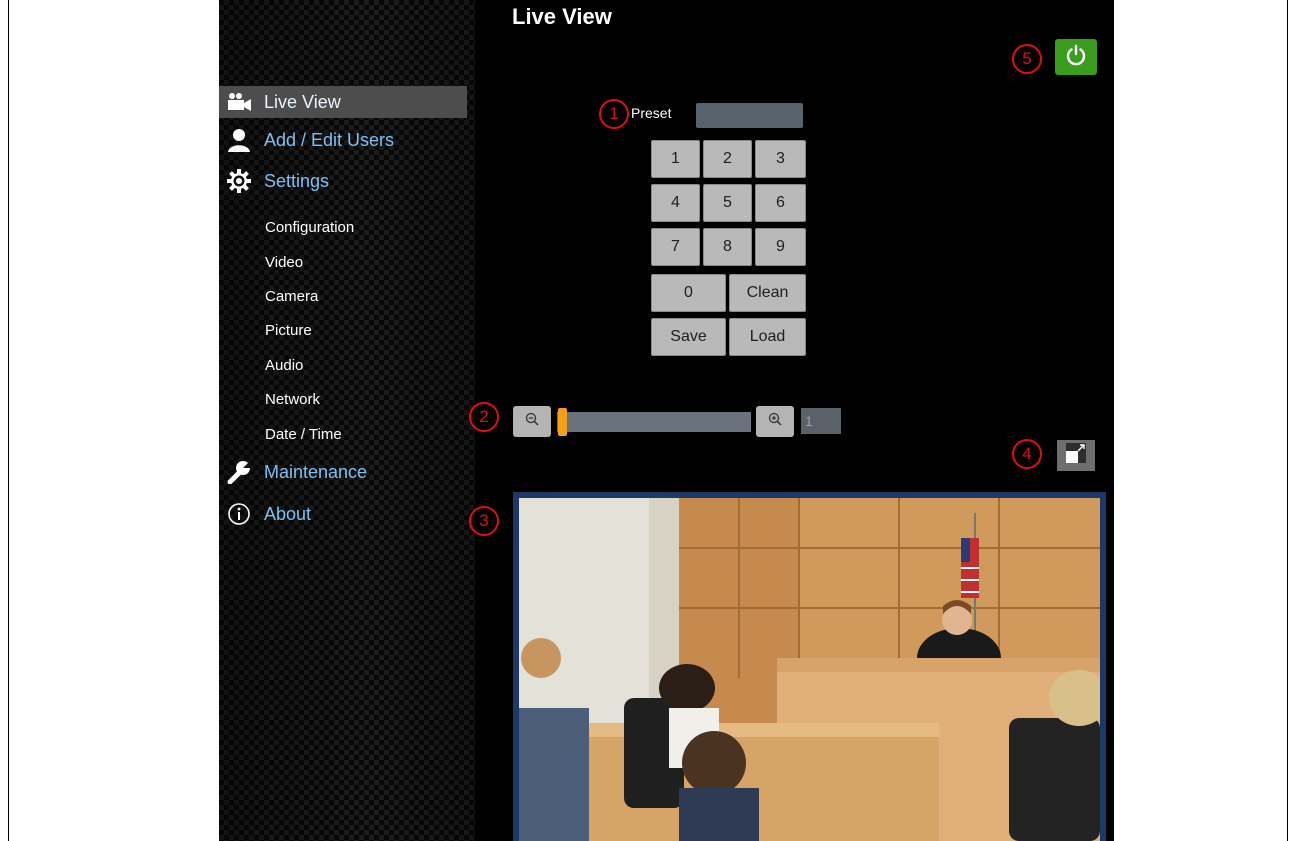 The height and width of the screenshot is (841, 1296). What do you see at coordinates (343, 514) in the screenshot?
I see `nav-about: About` at bounding box center [343, 514].